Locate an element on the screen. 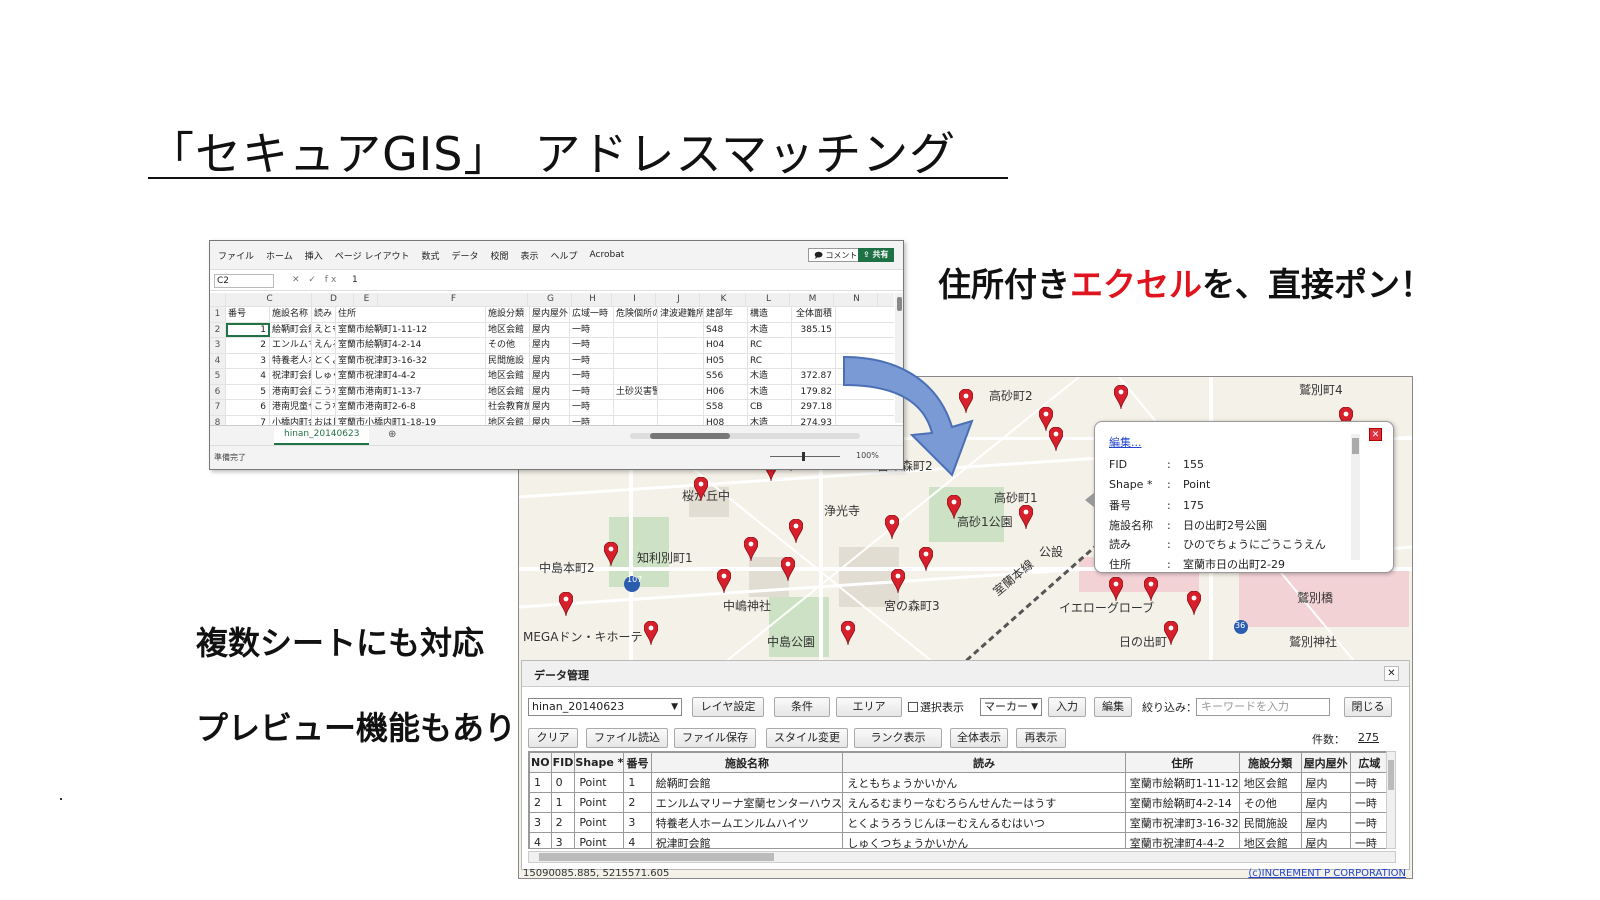  table-horizontal-scrollbar is located at coordinates (962, 857).